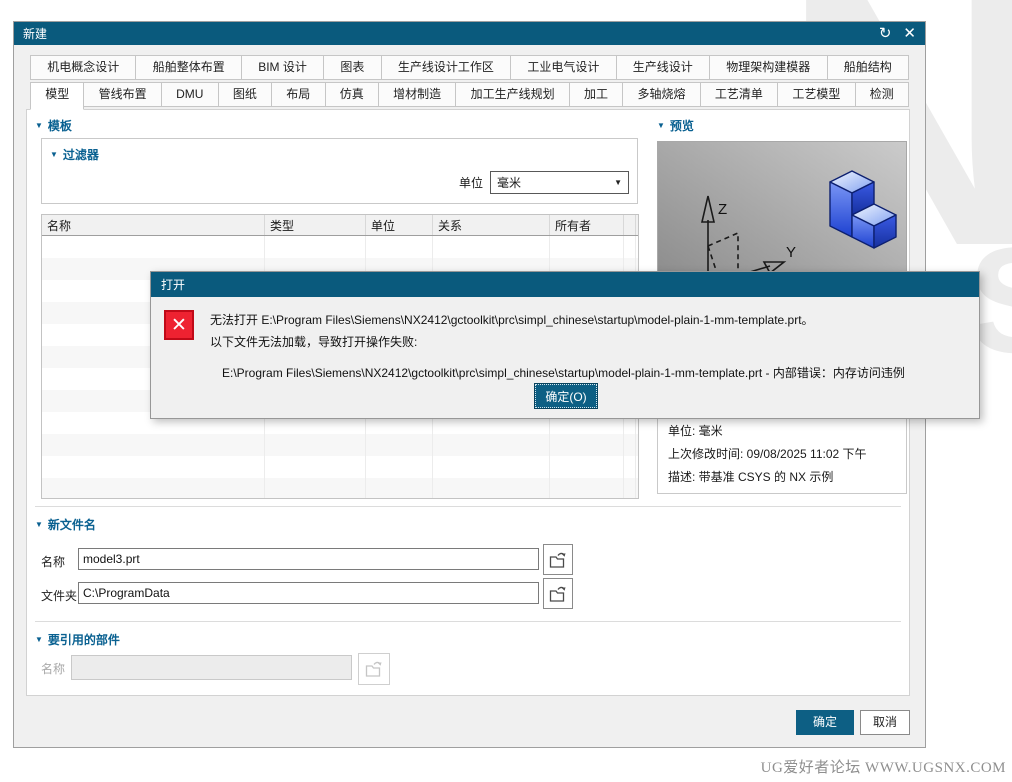 This screenshot has height=782, width=1012. I want to click on tab-tabrow2-2: DMU, so click(189, 94).